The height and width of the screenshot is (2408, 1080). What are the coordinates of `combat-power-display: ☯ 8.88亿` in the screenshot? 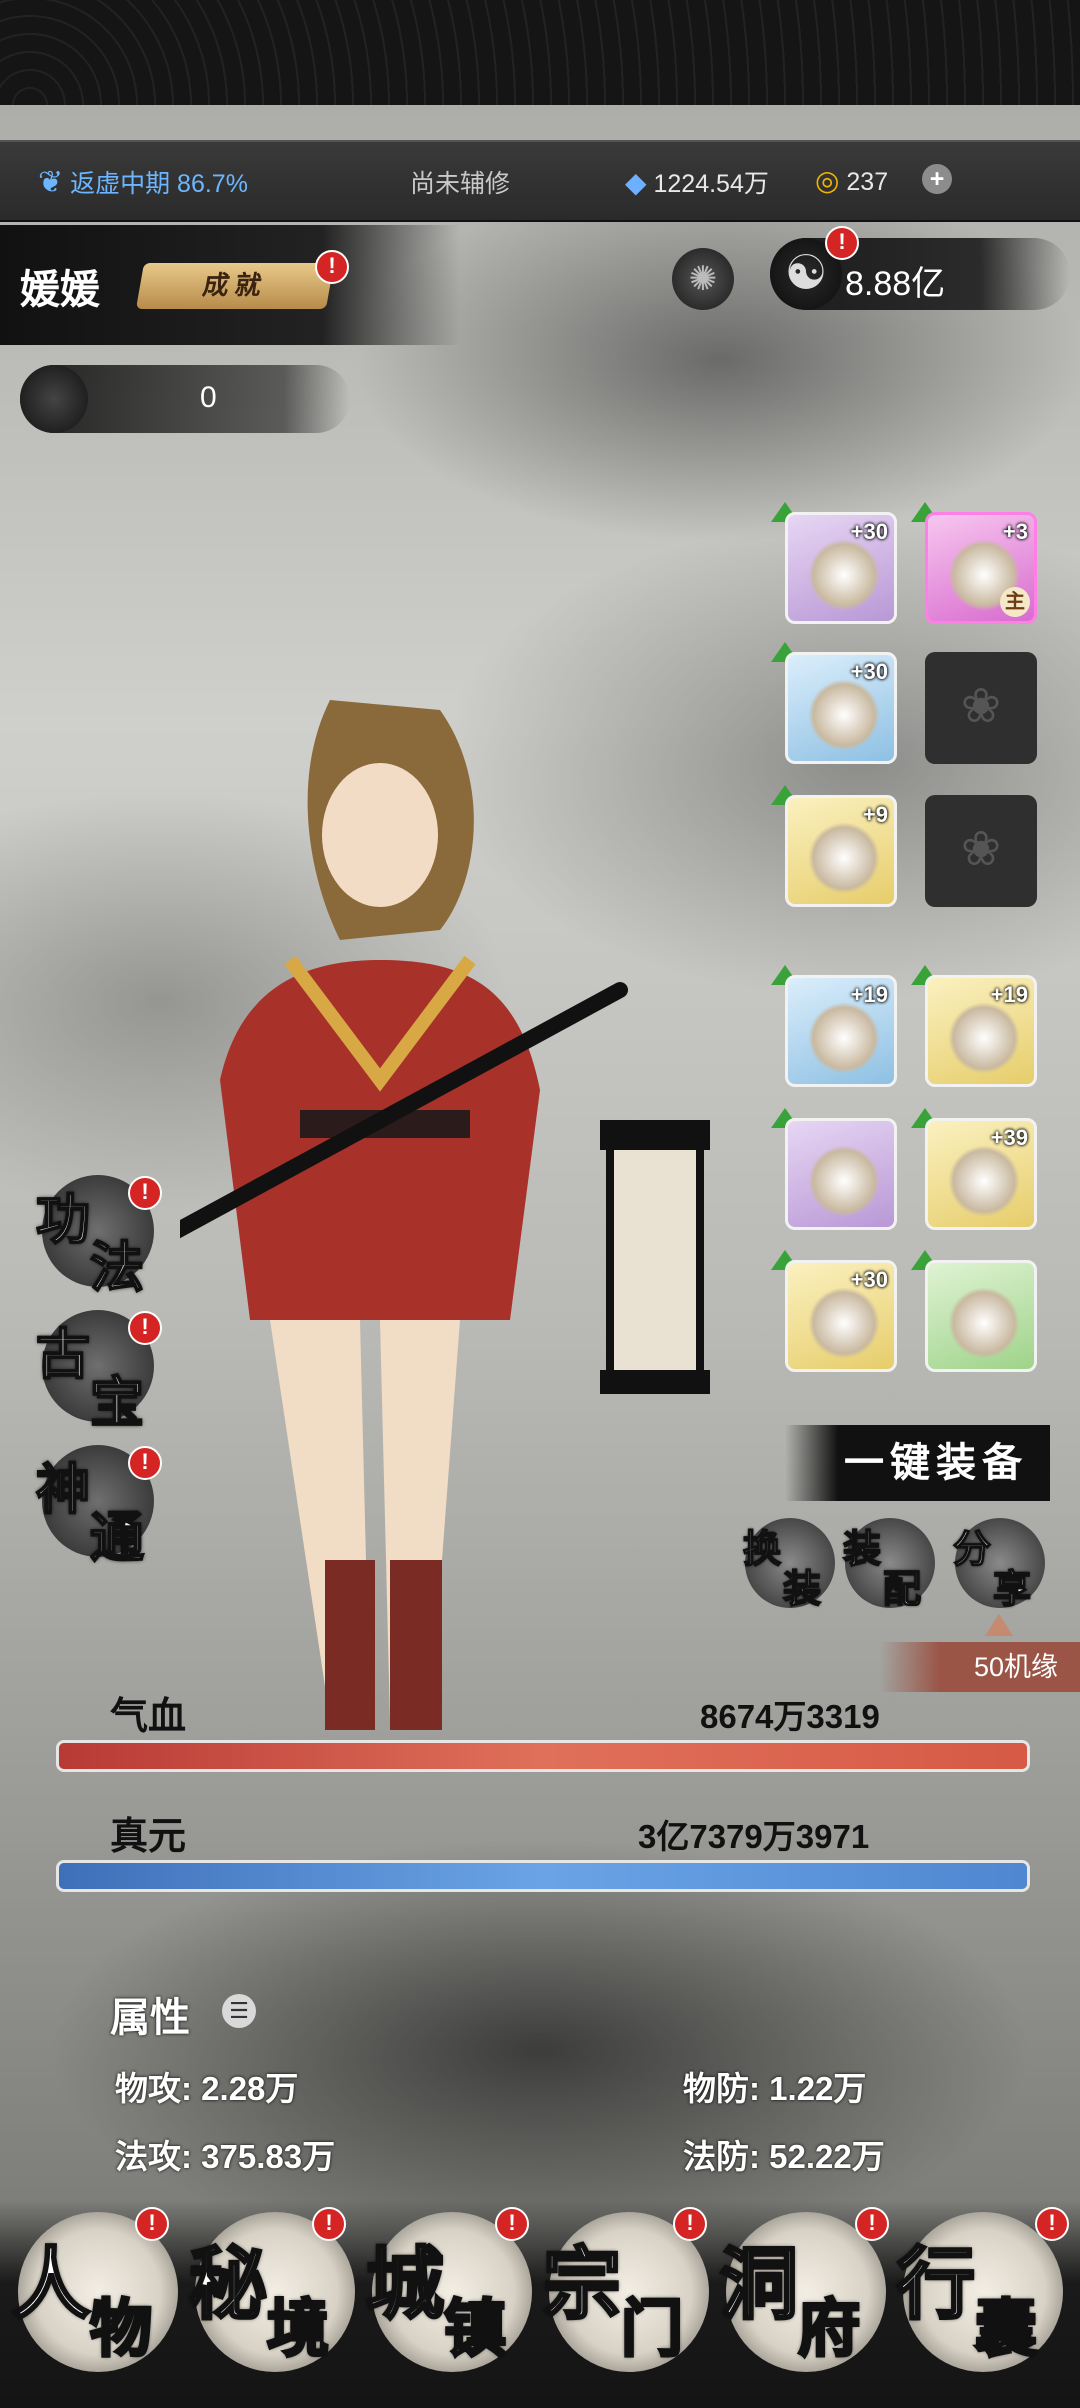 It's located at (920, 274).